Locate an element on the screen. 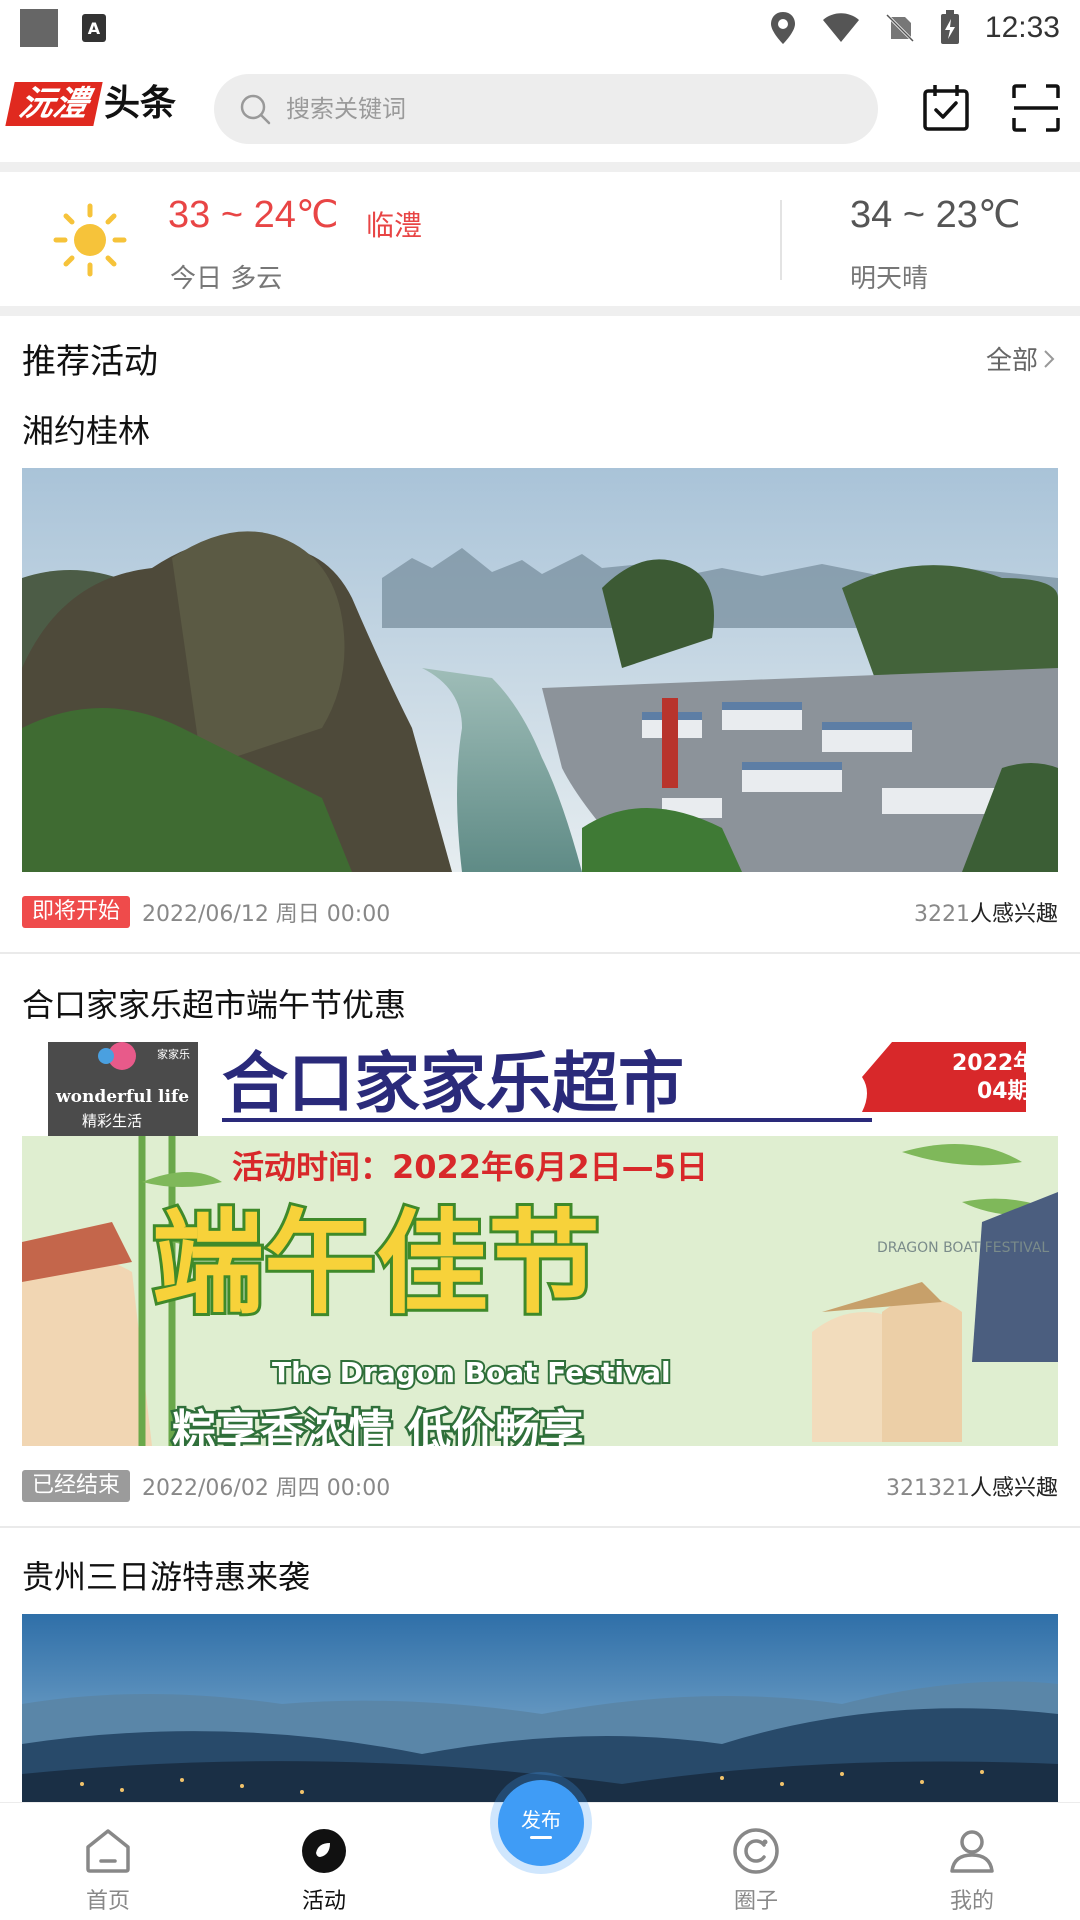 This screenshot has height=1920, width=1080. interest-number: 3221 is located at coordinates (941, 914).